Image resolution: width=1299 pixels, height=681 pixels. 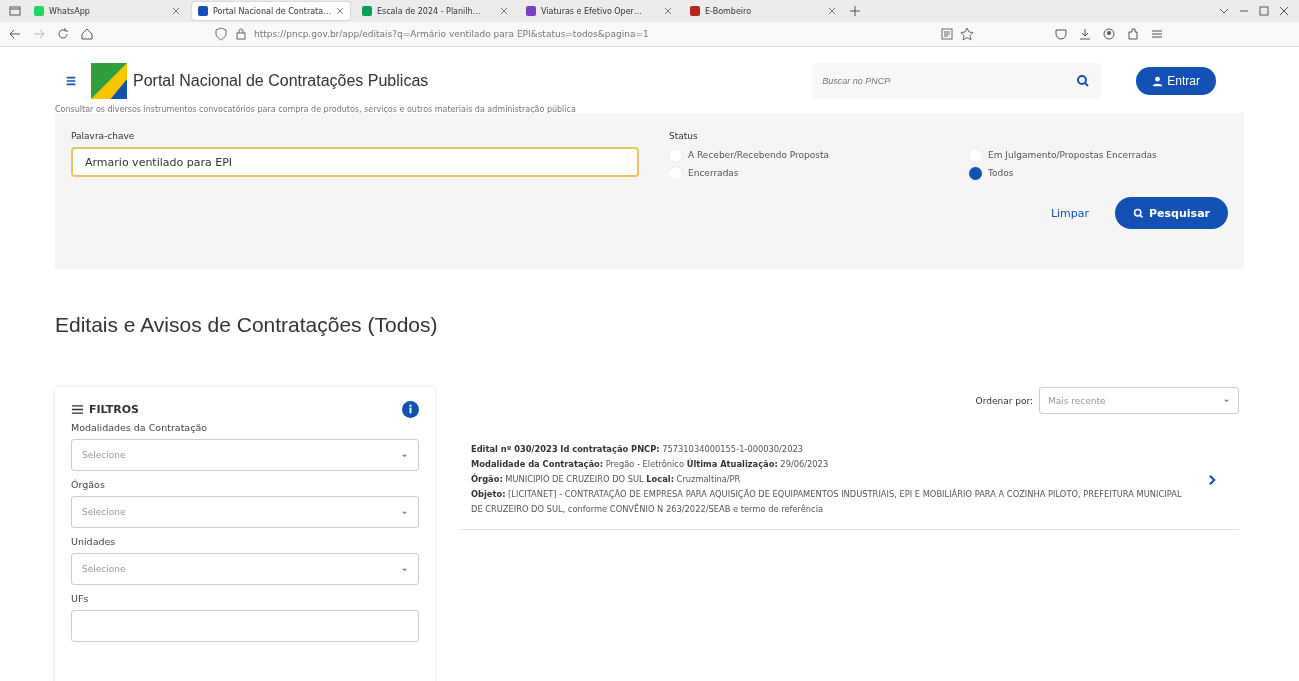 I want to click on filter-title: FILTROS, so click(x=114, y=409).